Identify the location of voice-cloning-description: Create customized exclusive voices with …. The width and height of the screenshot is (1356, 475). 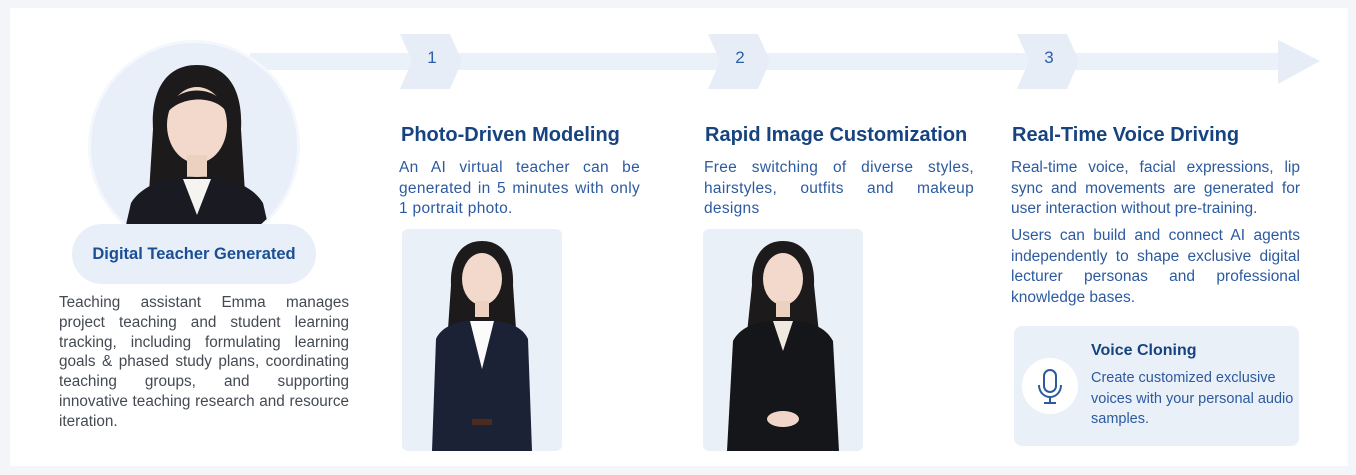
(1192, 398).